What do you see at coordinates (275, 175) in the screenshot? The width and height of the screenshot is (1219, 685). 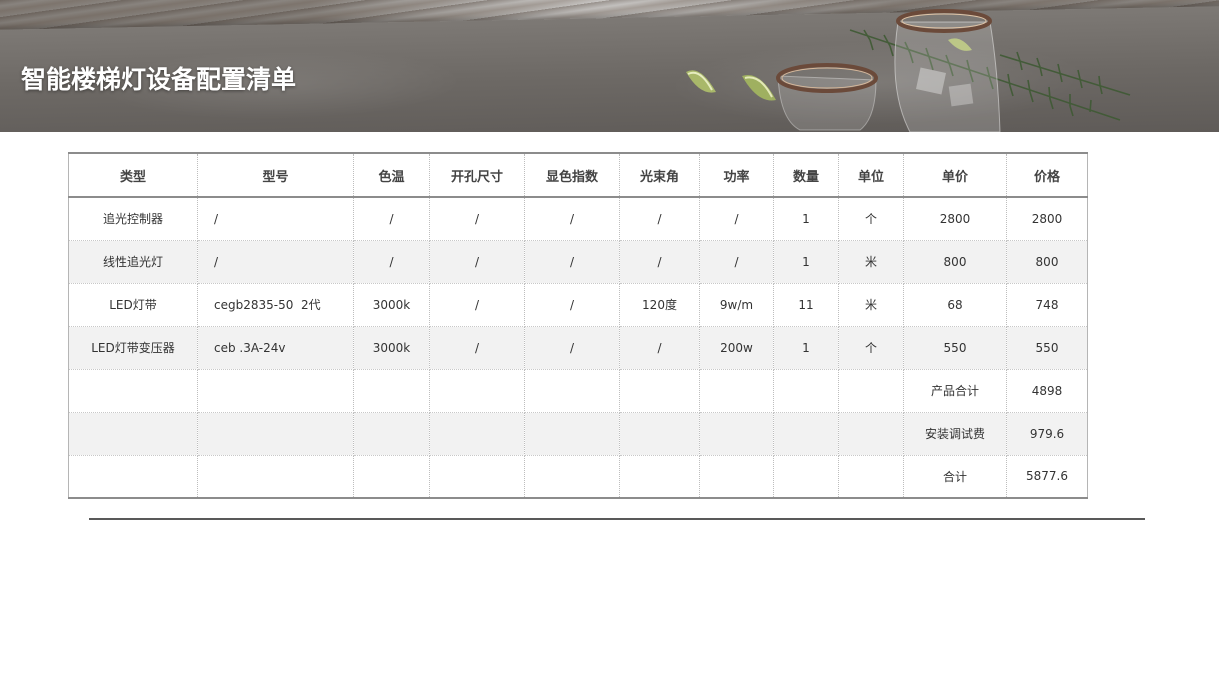 I see `header-model: 型号` at bounding box center [275, 175].